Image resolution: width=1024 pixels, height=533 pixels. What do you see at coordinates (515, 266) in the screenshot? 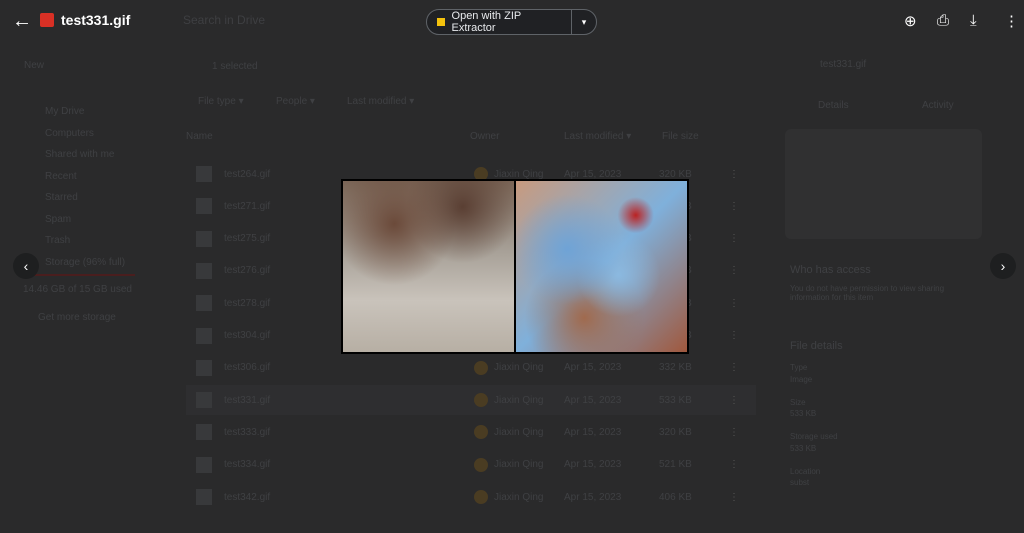
I see `gif-preview-image` at bounding box center [515, 266].